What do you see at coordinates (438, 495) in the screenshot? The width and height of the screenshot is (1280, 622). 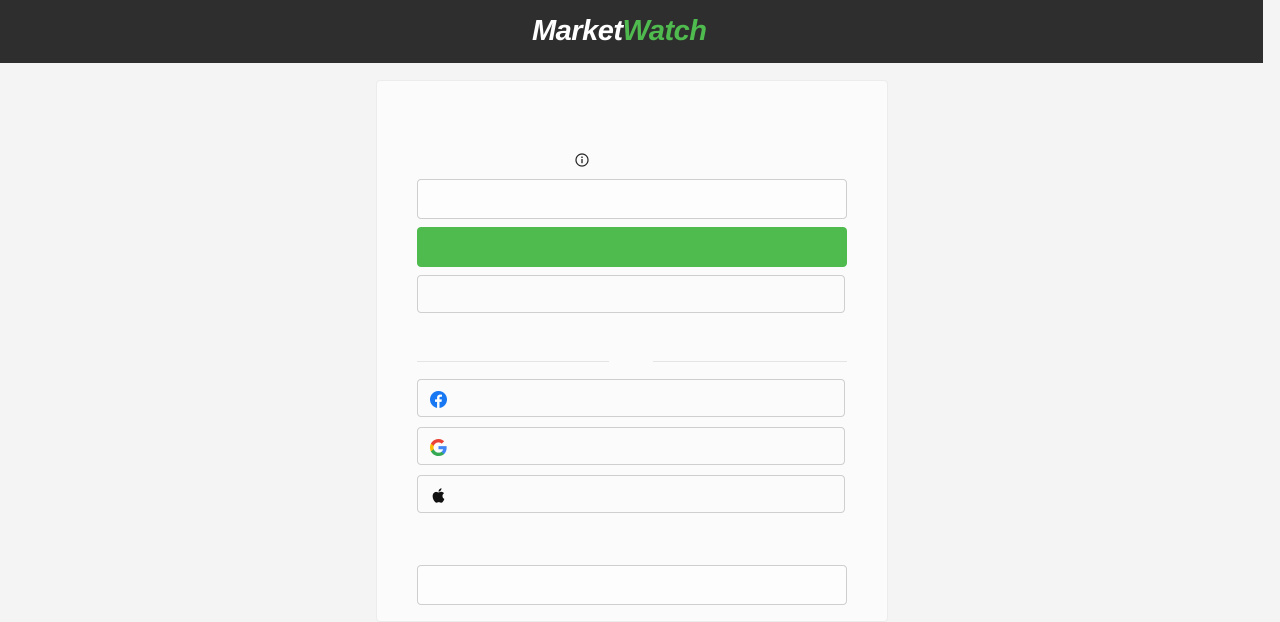 I see `apple-icon` at bounding box center [438, 495].